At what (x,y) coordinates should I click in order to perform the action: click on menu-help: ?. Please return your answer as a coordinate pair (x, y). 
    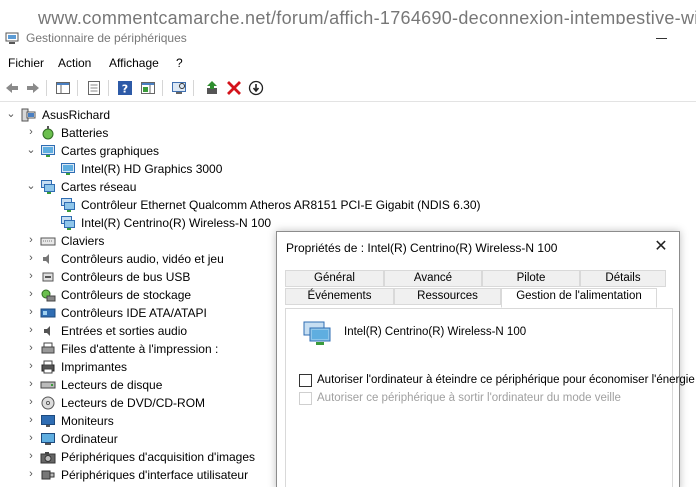
    Looking at the image, I should click on (179, 63).